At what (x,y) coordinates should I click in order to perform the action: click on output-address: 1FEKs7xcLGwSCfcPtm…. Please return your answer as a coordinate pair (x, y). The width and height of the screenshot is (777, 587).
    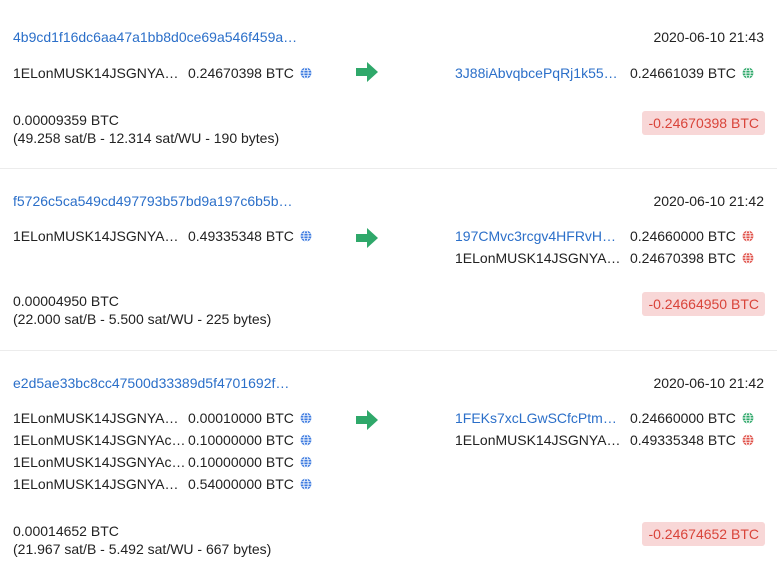
    Looking at the image, I should click on (542, 418).